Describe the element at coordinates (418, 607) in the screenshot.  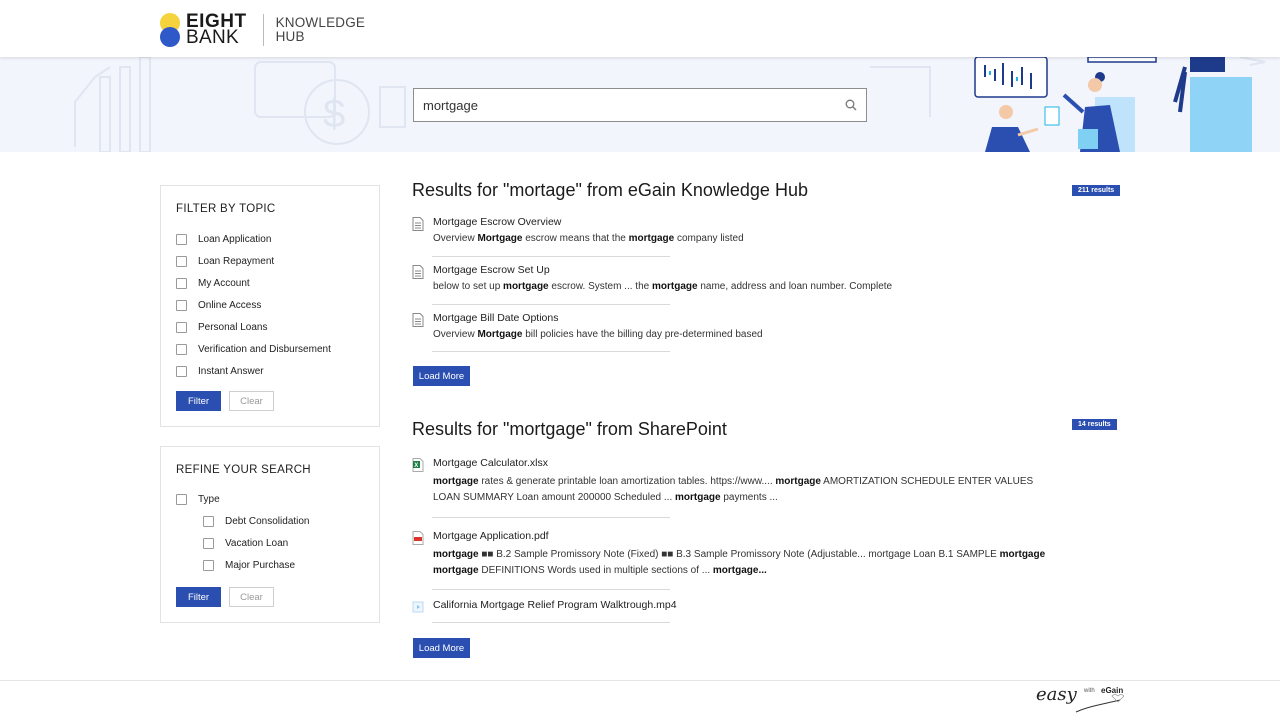
I see `video-file-icon` at that location.